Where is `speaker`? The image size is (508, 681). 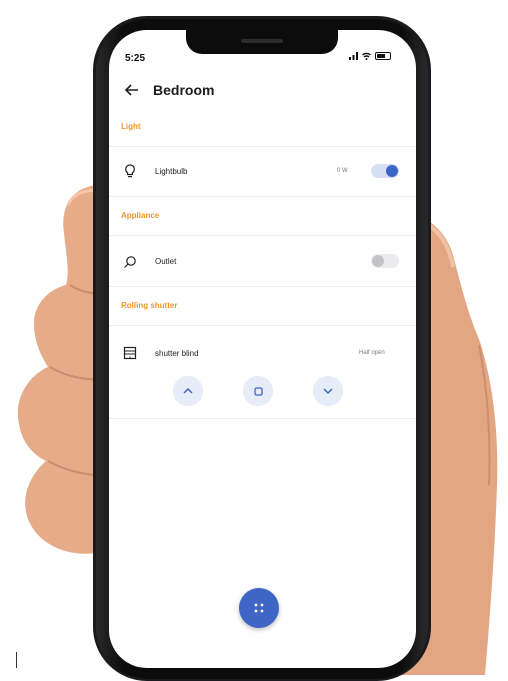
speaker is located at coordinates (262, 41).